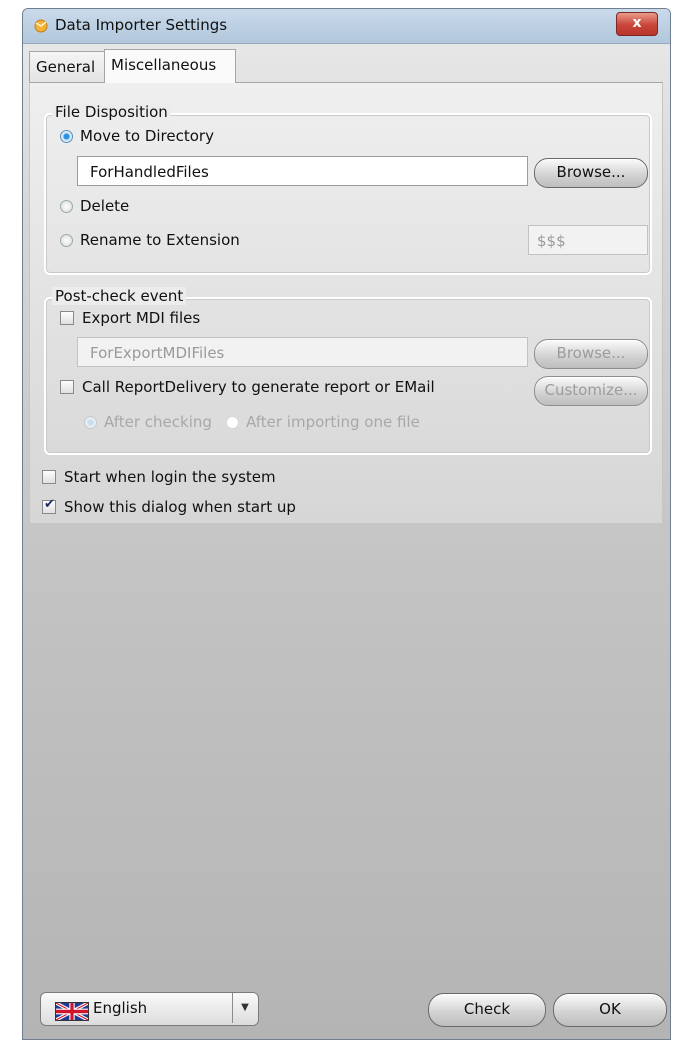 The image size is (676, 1042). Describe the element at coordinates (170, 477) in the screenshot. I see `start-login-label: Start when login the system` at that location.